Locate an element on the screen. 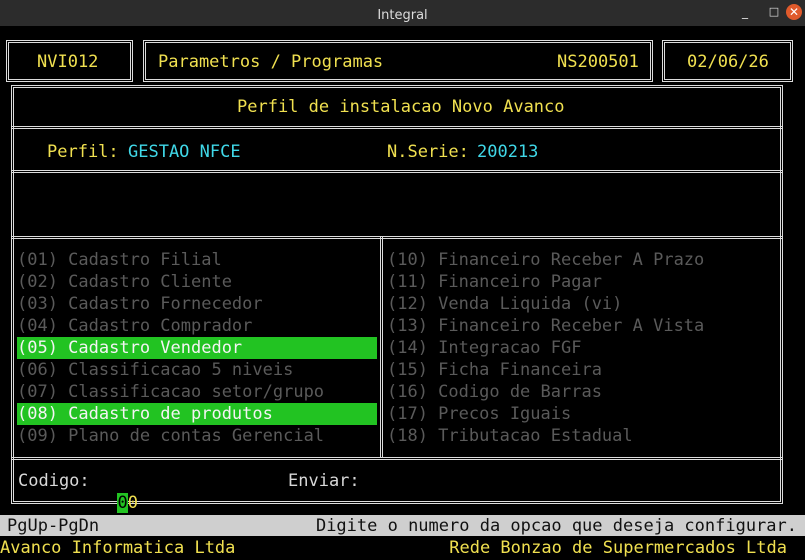 The width and height of the screenshot is (805, 560). serial-label: N.Serie: is located at coordinates (428, 152).